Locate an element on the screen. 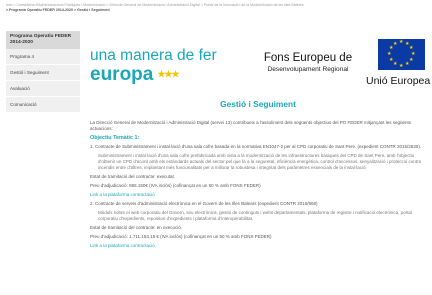 This screenshot has width=432, height=295. item2-link: Link a la plataforma contractació is located at coordinates (258, 246).